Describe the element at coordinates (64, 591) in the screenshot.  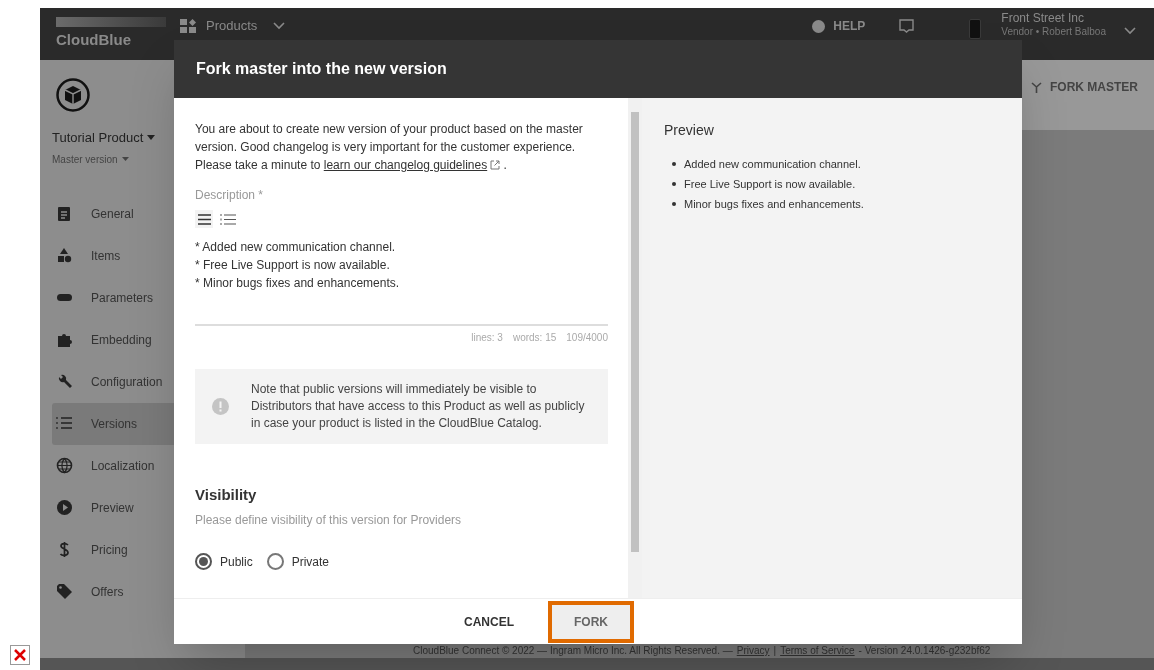
I see `tag-icon` at that location.